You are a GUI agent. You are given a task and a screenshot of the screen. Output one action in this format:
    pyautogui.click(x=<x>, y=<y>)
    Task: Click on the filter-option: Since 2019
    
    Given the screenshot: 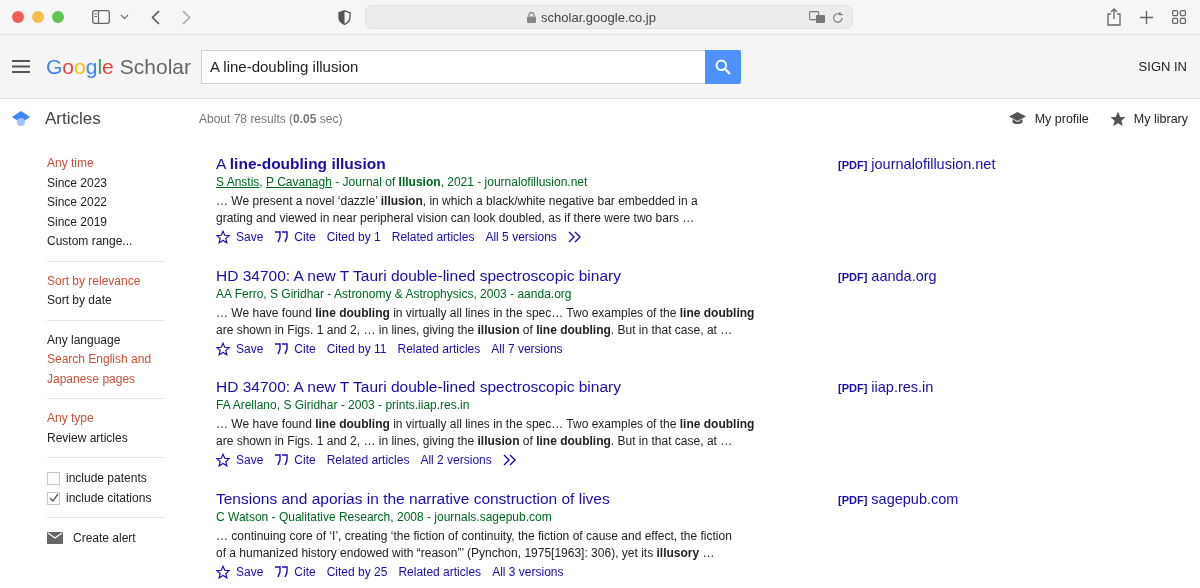 What is the action you would take?
    pyautogui.click(x=106, y=222)
    